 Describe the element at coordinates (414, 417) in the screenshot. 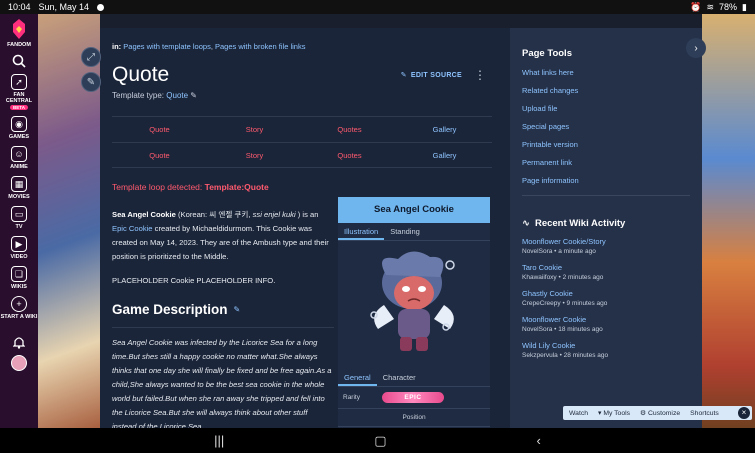

I see `position-label: Position` at that location.